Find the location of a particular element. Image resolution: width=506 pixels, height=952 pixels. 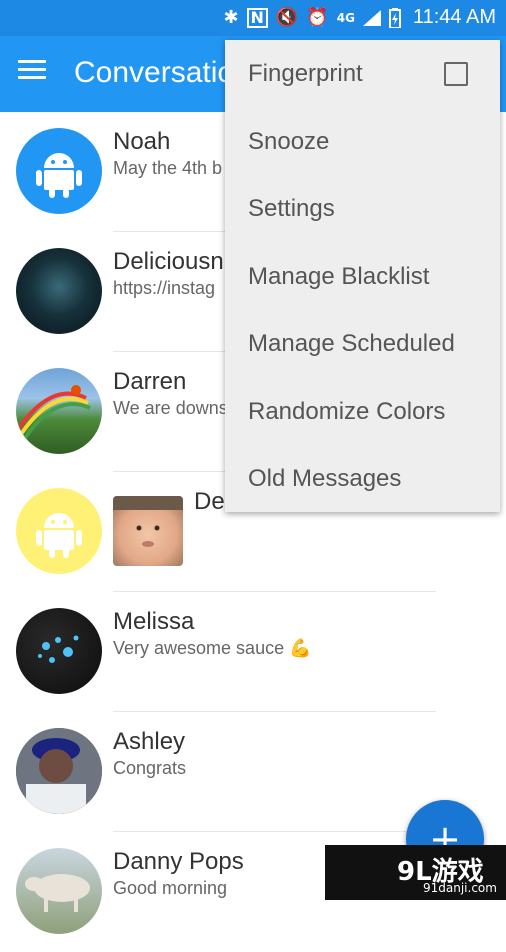

status-bar: ✱ N 🔇 ⏰ 4G 11:44 AM is located at coordinates (253, 18).